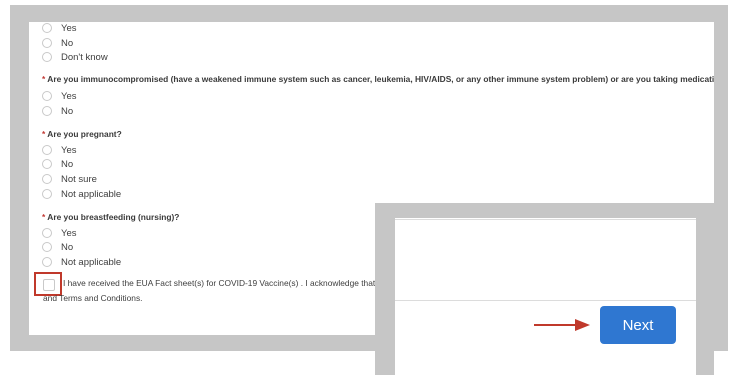 The image size is (734, 375). What do you see at coordinates (57, 43) in the screenshot?
I see `q0-option-no: No` at bounding box center [57, 43].